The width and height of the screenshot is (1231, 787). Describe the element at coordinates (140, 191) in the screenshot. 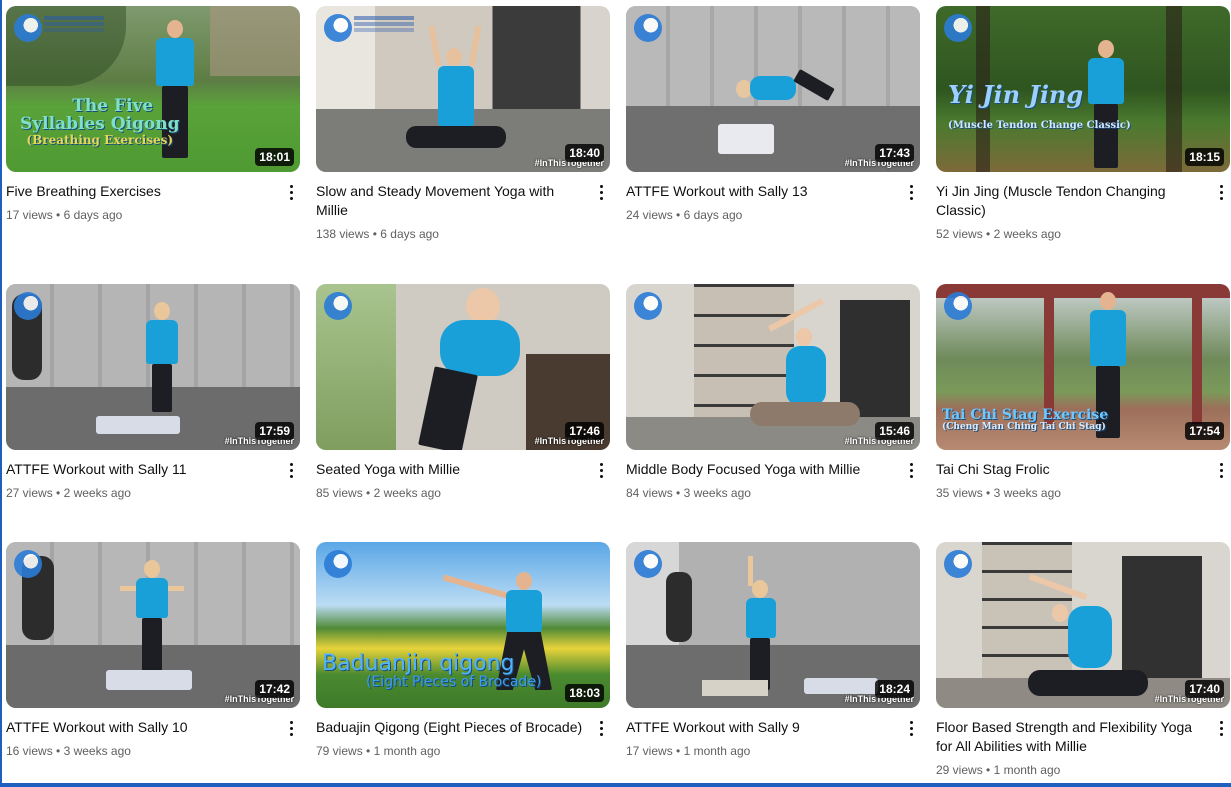

I see `video-title: Five Breathing Exercises` at that location.